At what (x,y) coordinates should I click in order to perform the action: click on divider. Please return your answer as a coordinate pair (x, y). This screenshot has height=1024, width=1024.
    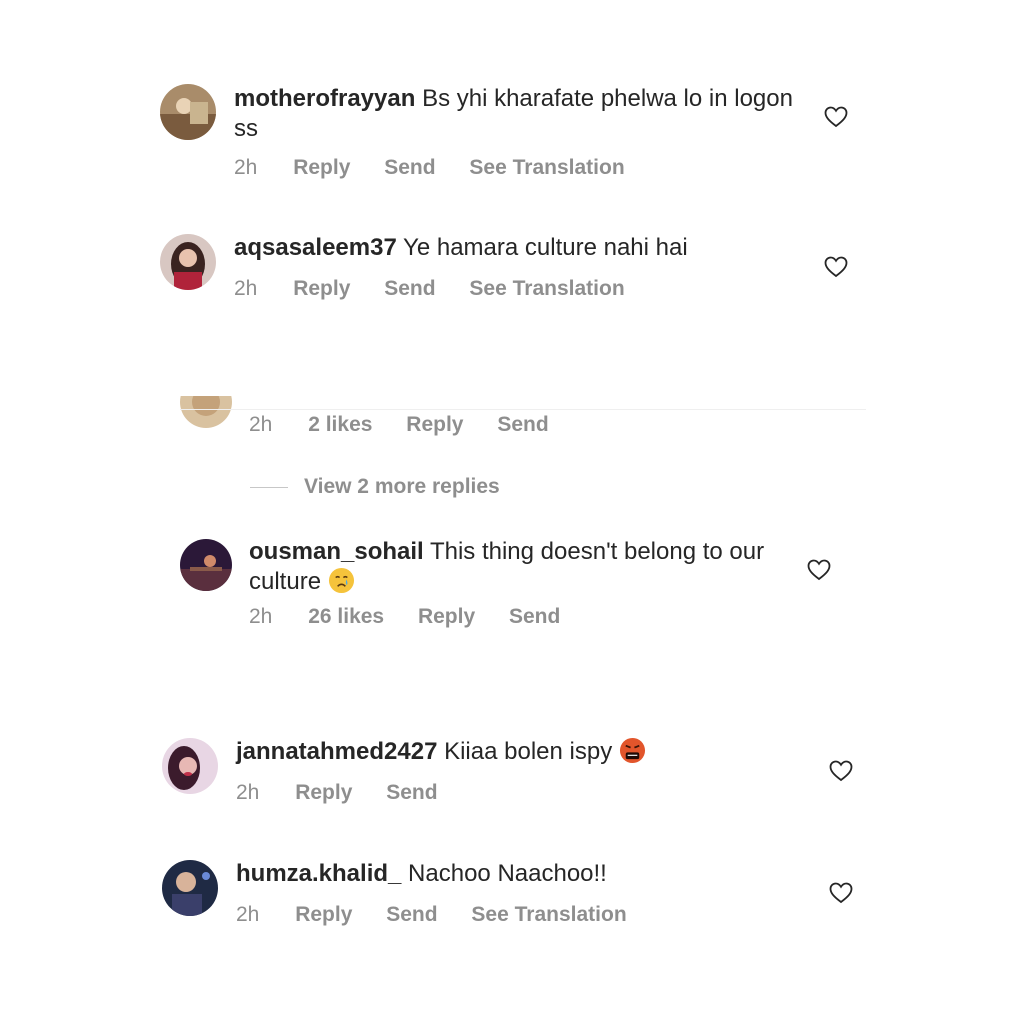
    Looking at the image, I should click on (523, 409).